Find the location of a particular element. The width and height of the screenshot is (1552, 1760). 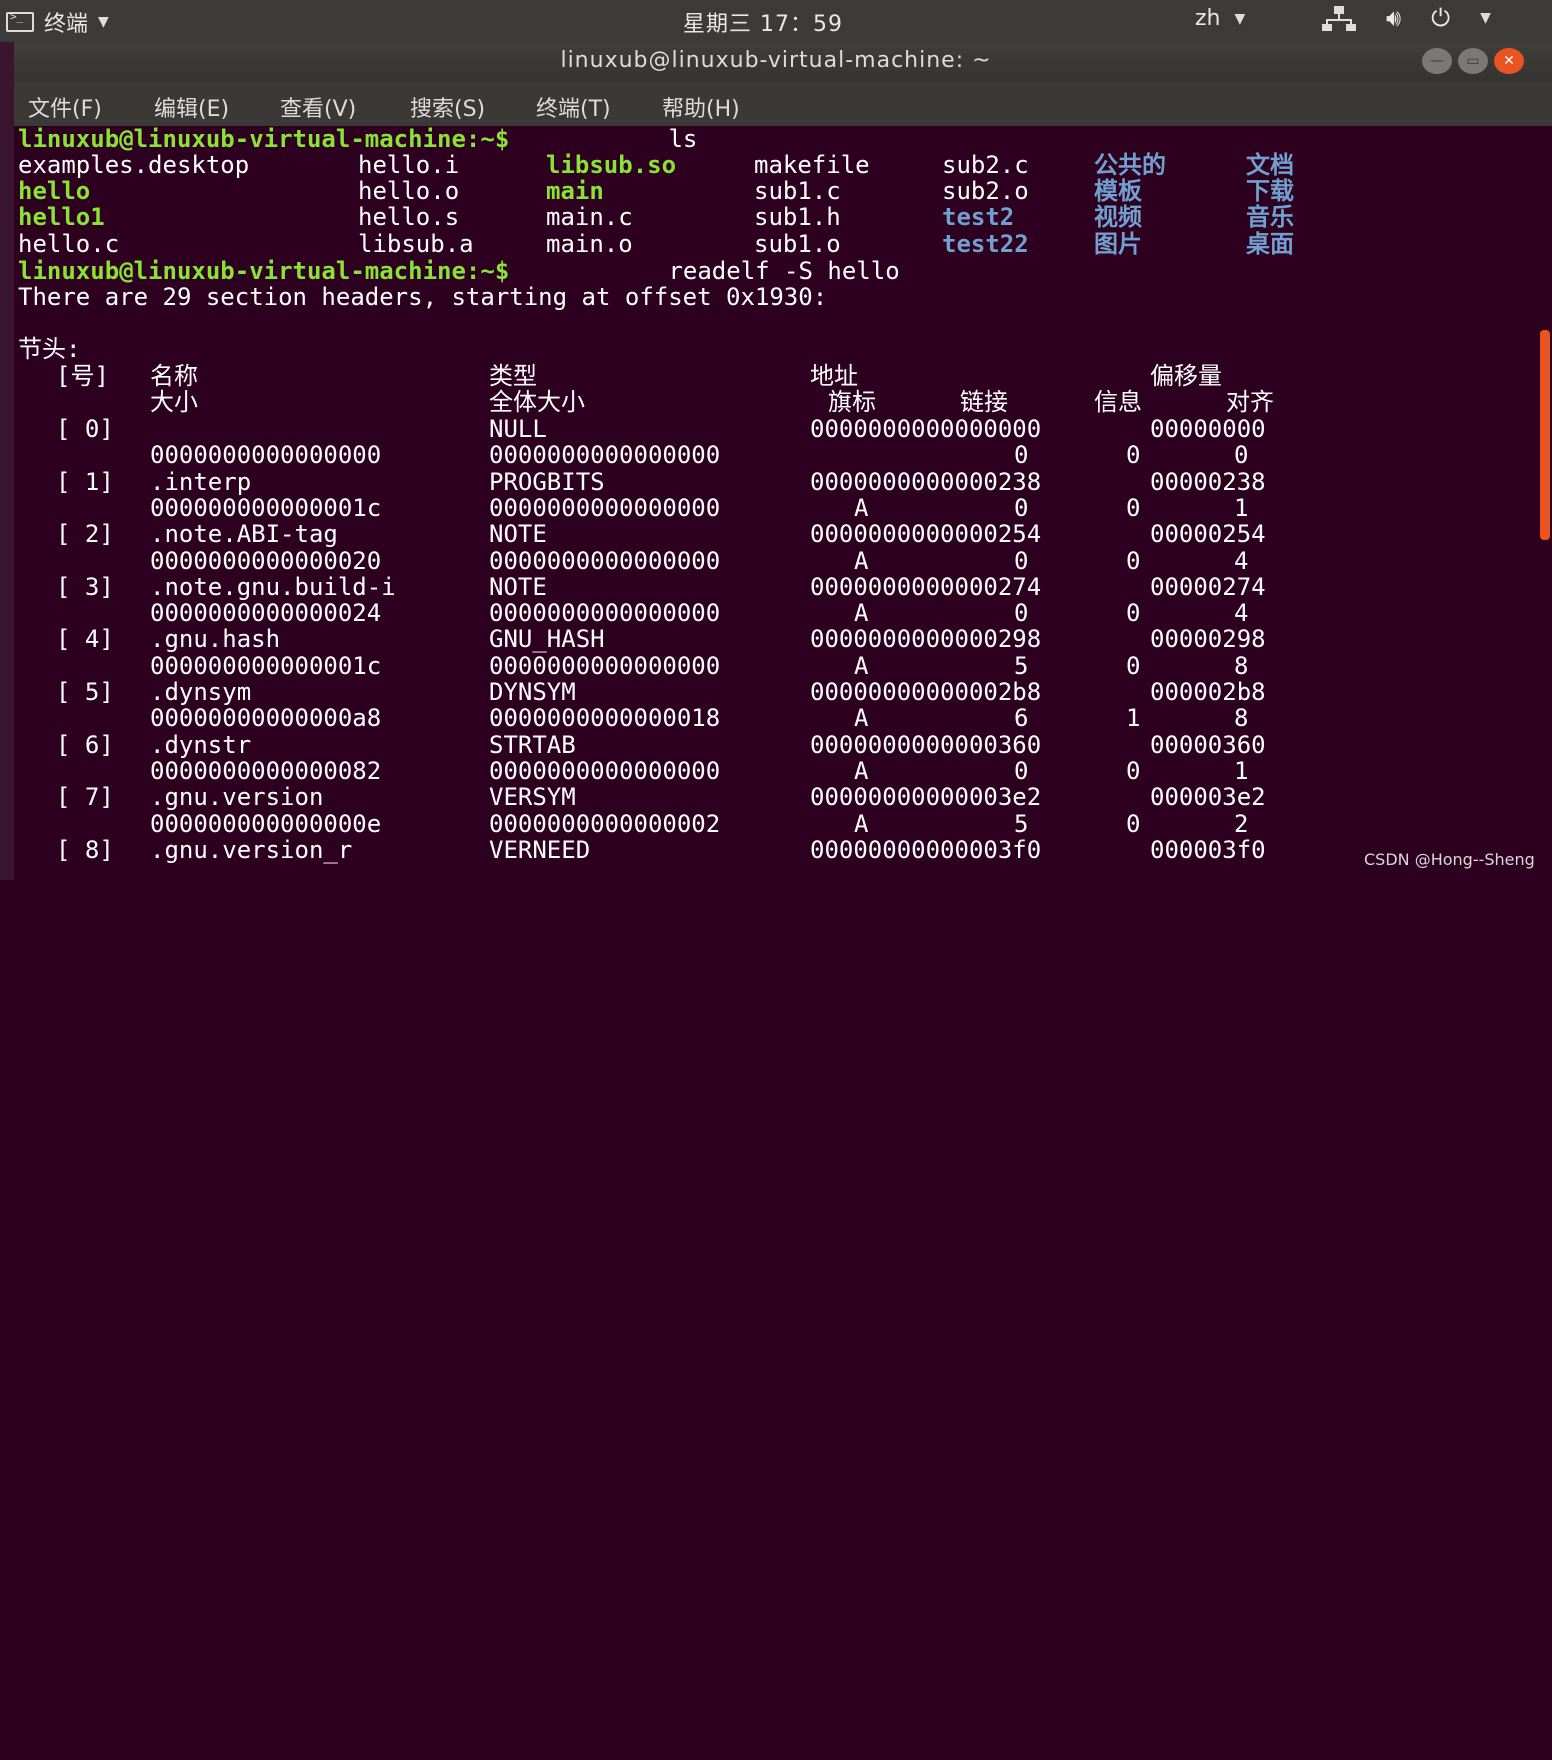

ls-entry: main.c is located at coordinates (589, 217).